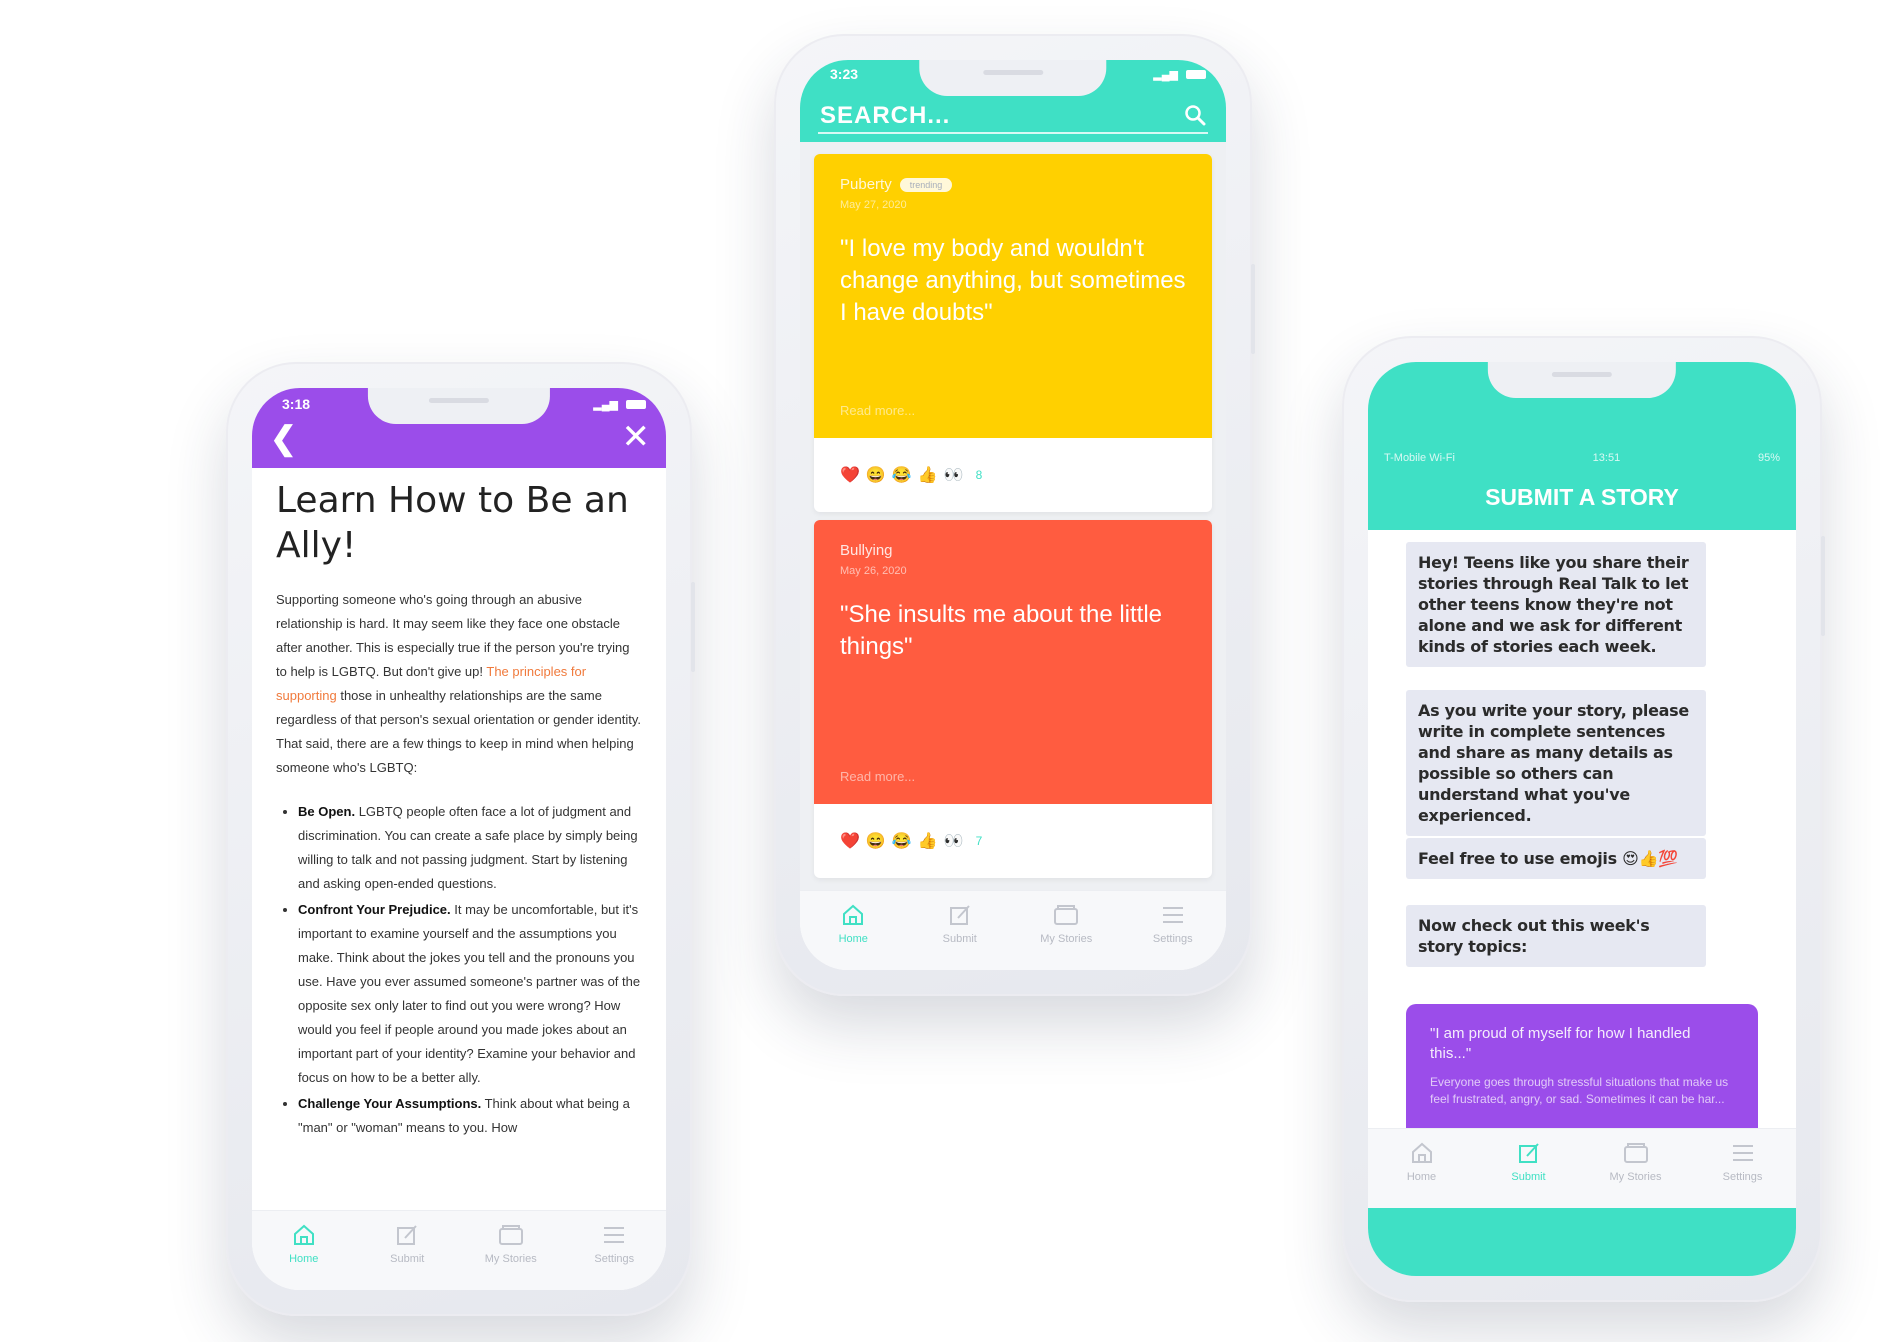  What do you see at coordinates (1013, 184) in the screenshot?
I see `story-category: Puberty trending` at bounding box center [1013, 184].